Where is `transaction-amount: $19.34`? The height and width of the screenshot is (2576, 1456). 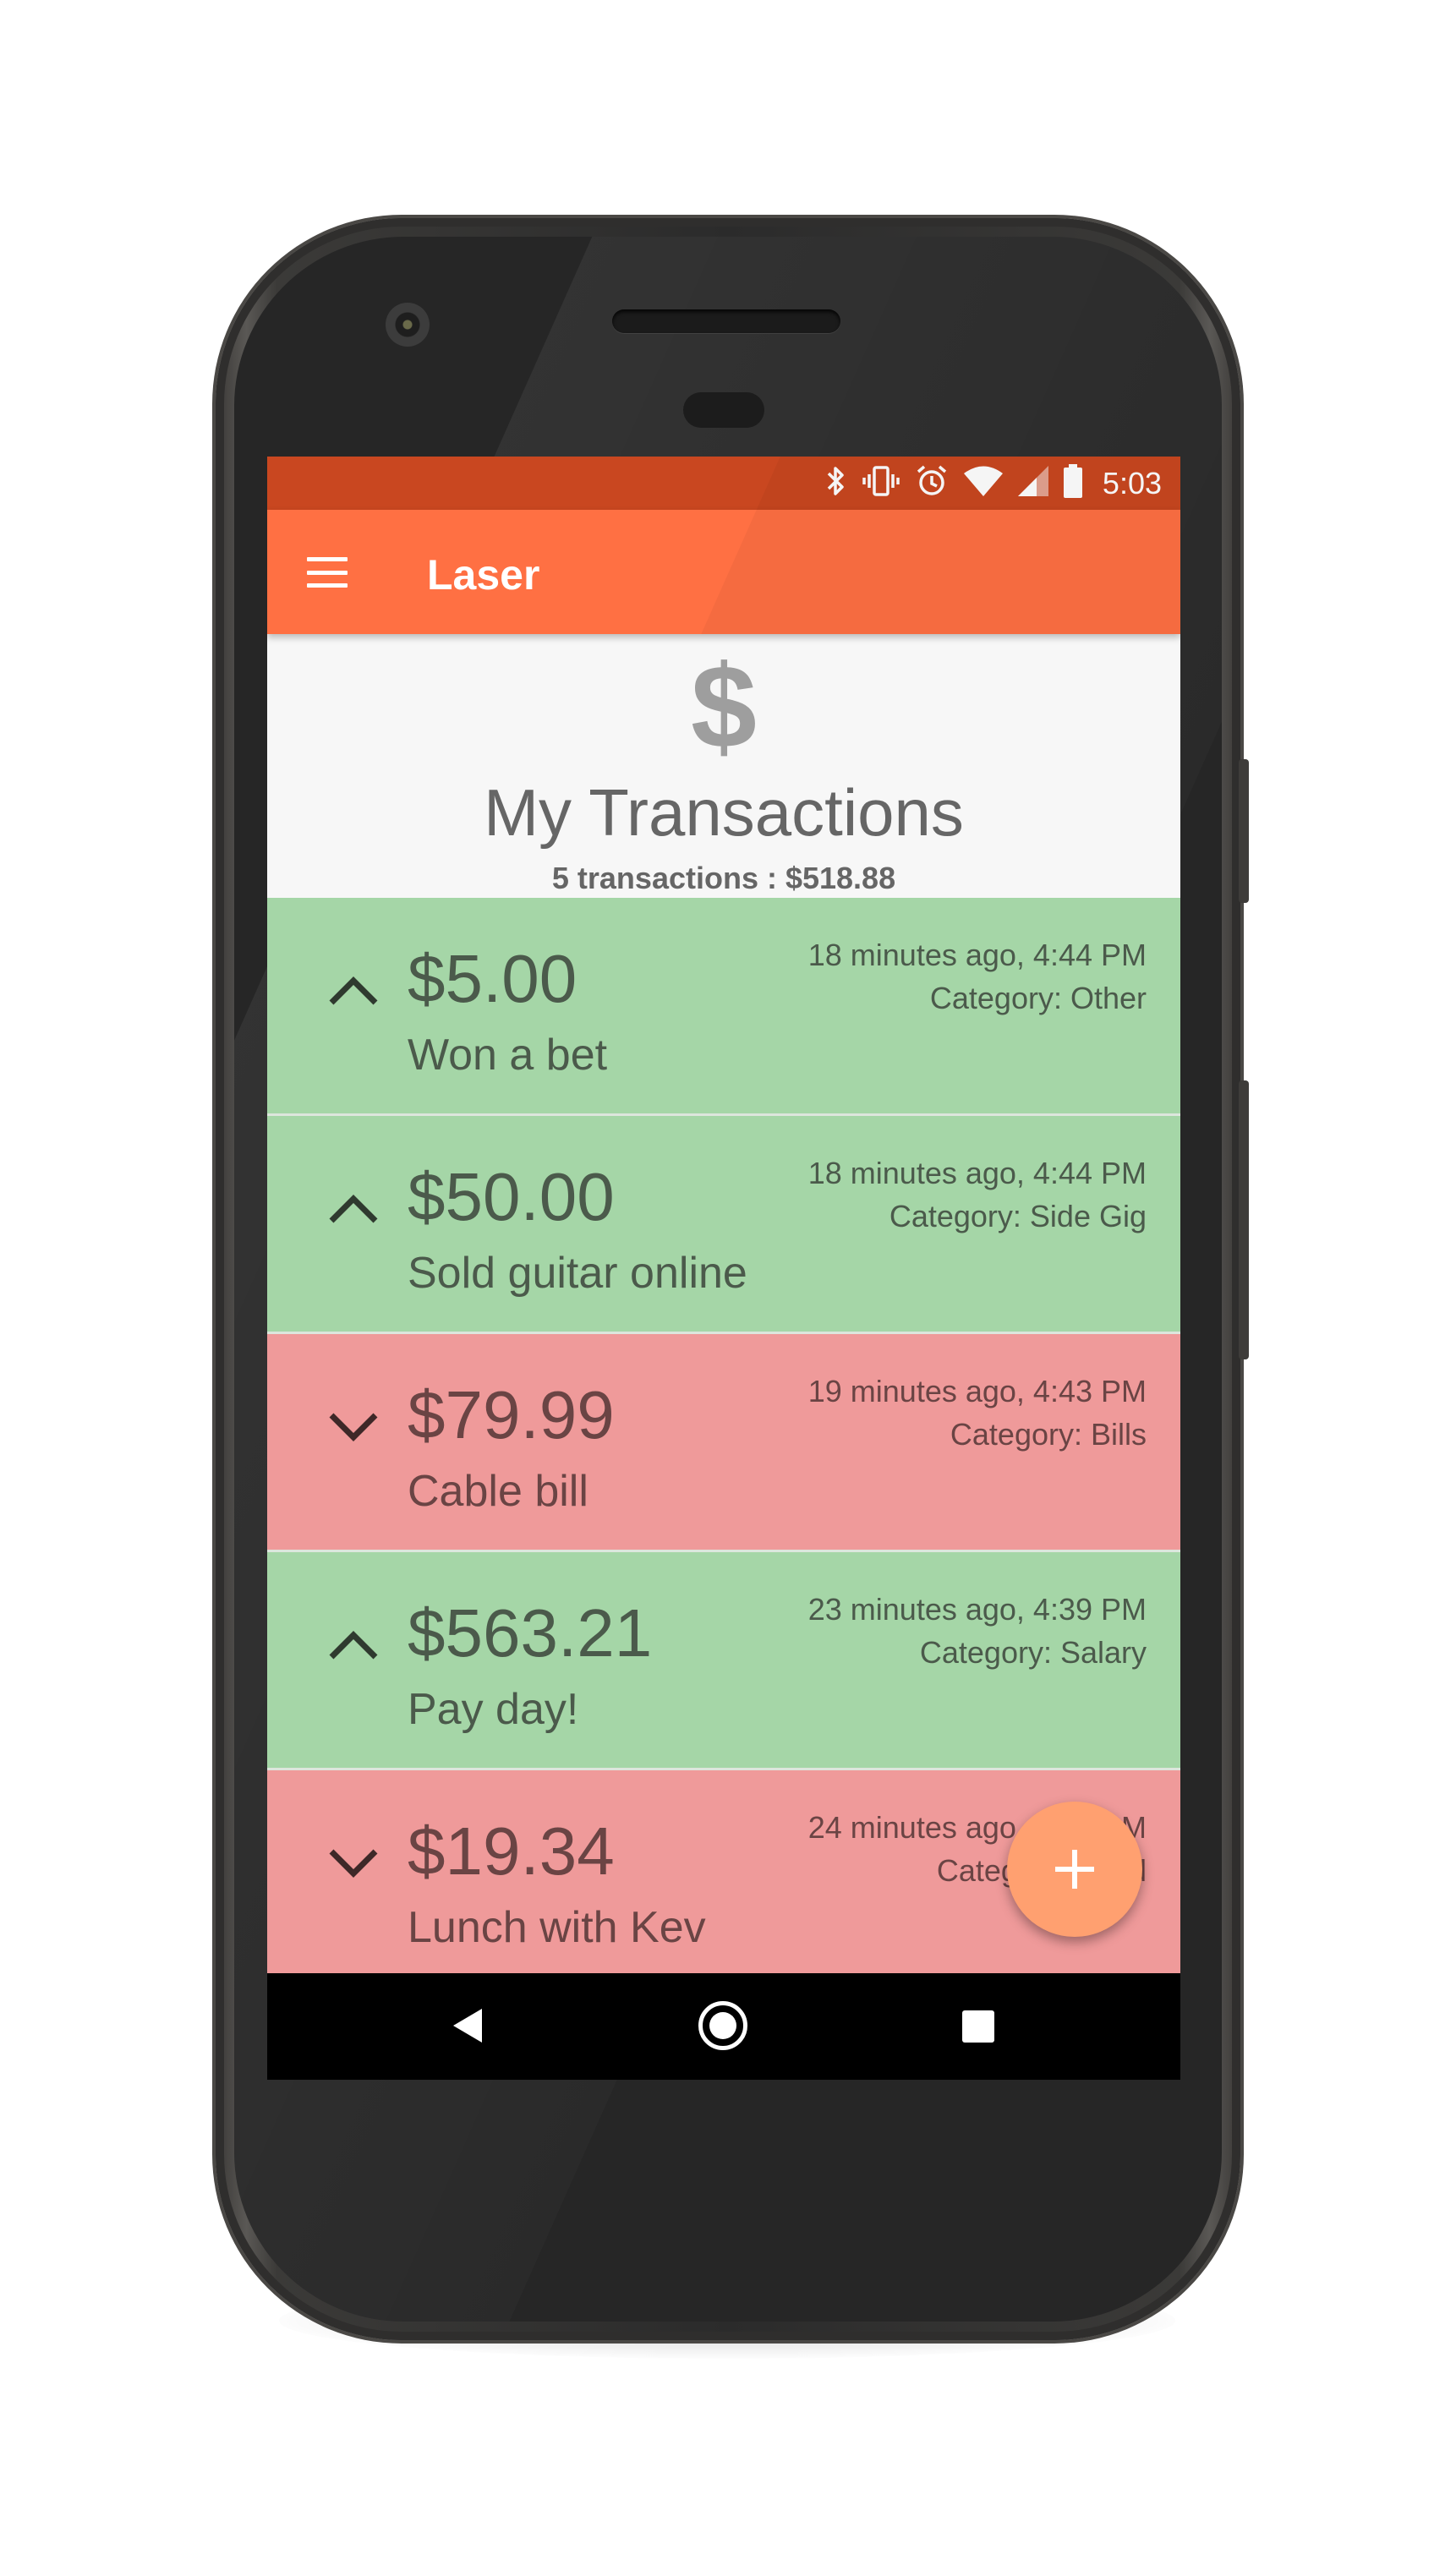
transaction-amount: $19.34 is located at coordinates (511, 1851).